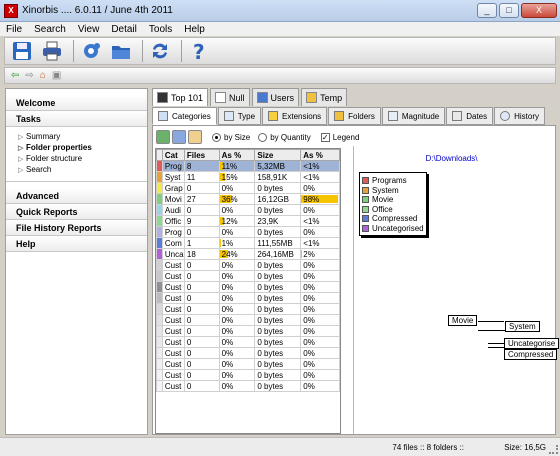 Image resolution: width=560 pixels, height=456 pixels. What do you see at coordinates (199, 51) in the screenshot?
I see `help-icon: ?` at bounding box center [199, 51].